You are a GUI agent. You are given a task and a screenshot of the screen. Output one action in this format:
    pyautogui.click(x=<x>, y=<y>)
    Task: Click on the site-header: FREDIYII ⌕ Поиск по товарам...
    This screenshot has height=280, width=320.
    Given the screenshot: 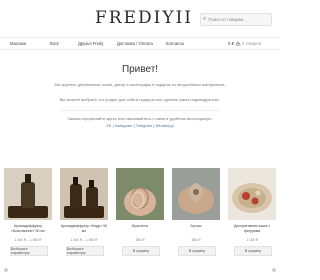 What is the action you would take?
    pyautogui.click(x=140, y=18)
    